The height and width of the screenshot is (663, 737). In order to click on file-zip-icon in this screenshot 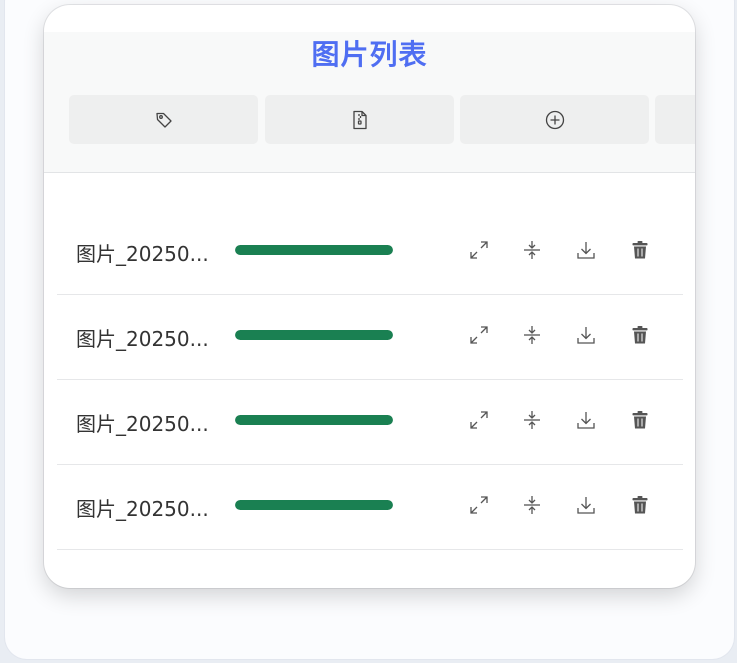, I will do `click(360, 120)`.